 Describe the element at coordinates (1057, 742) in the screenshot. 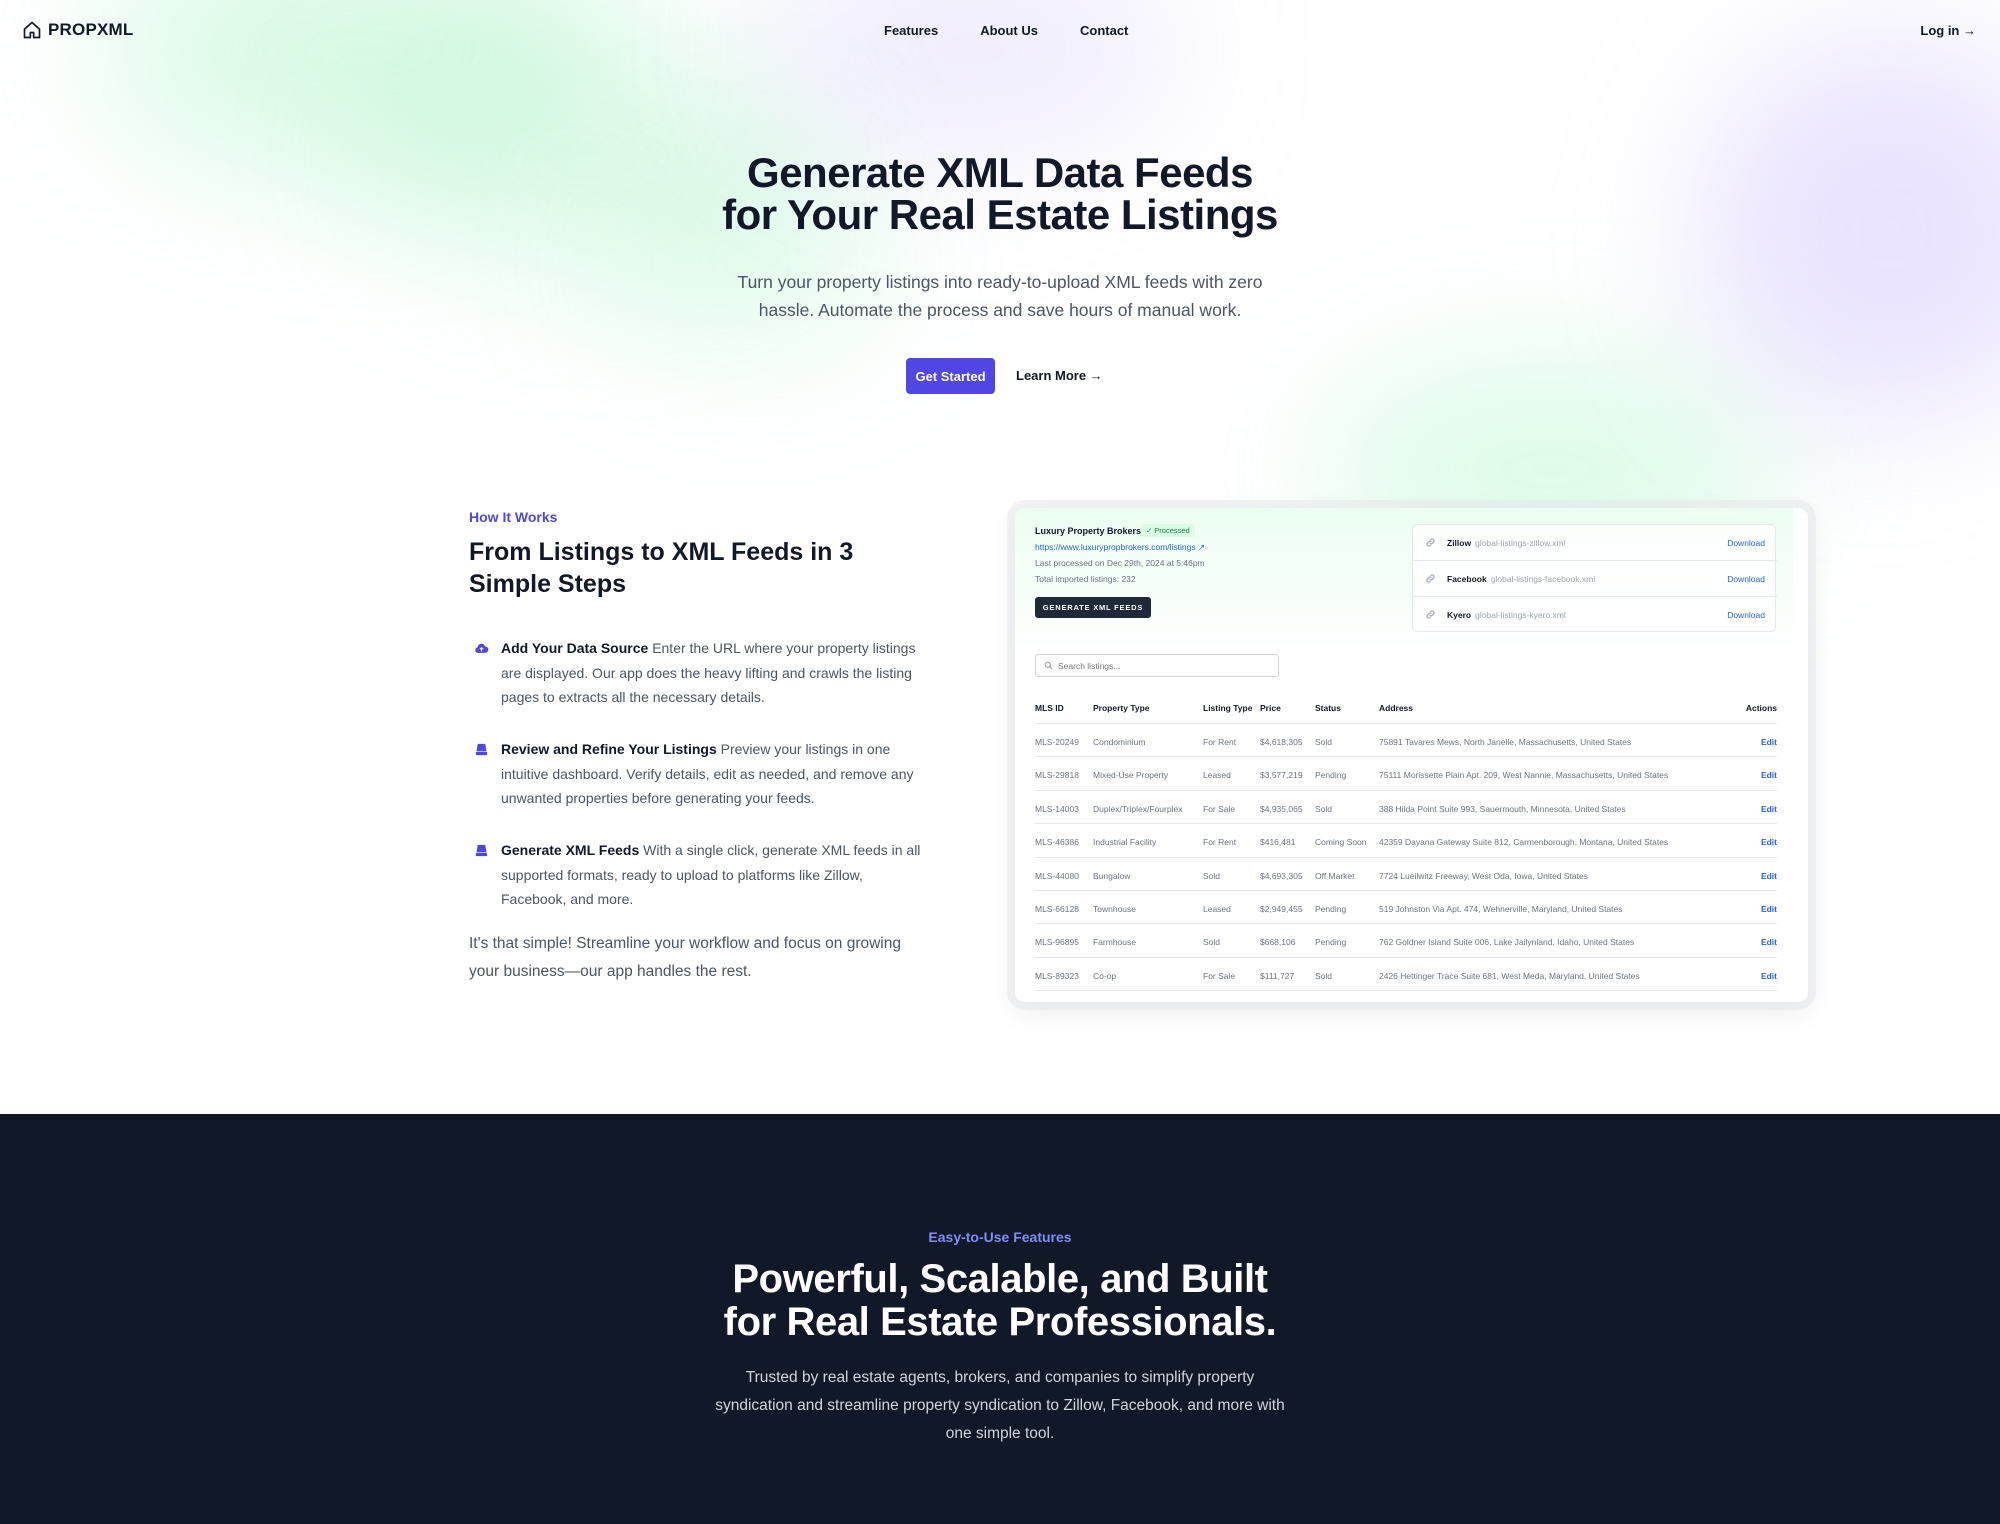

I see `table-cell: MLS-20249` at that location.